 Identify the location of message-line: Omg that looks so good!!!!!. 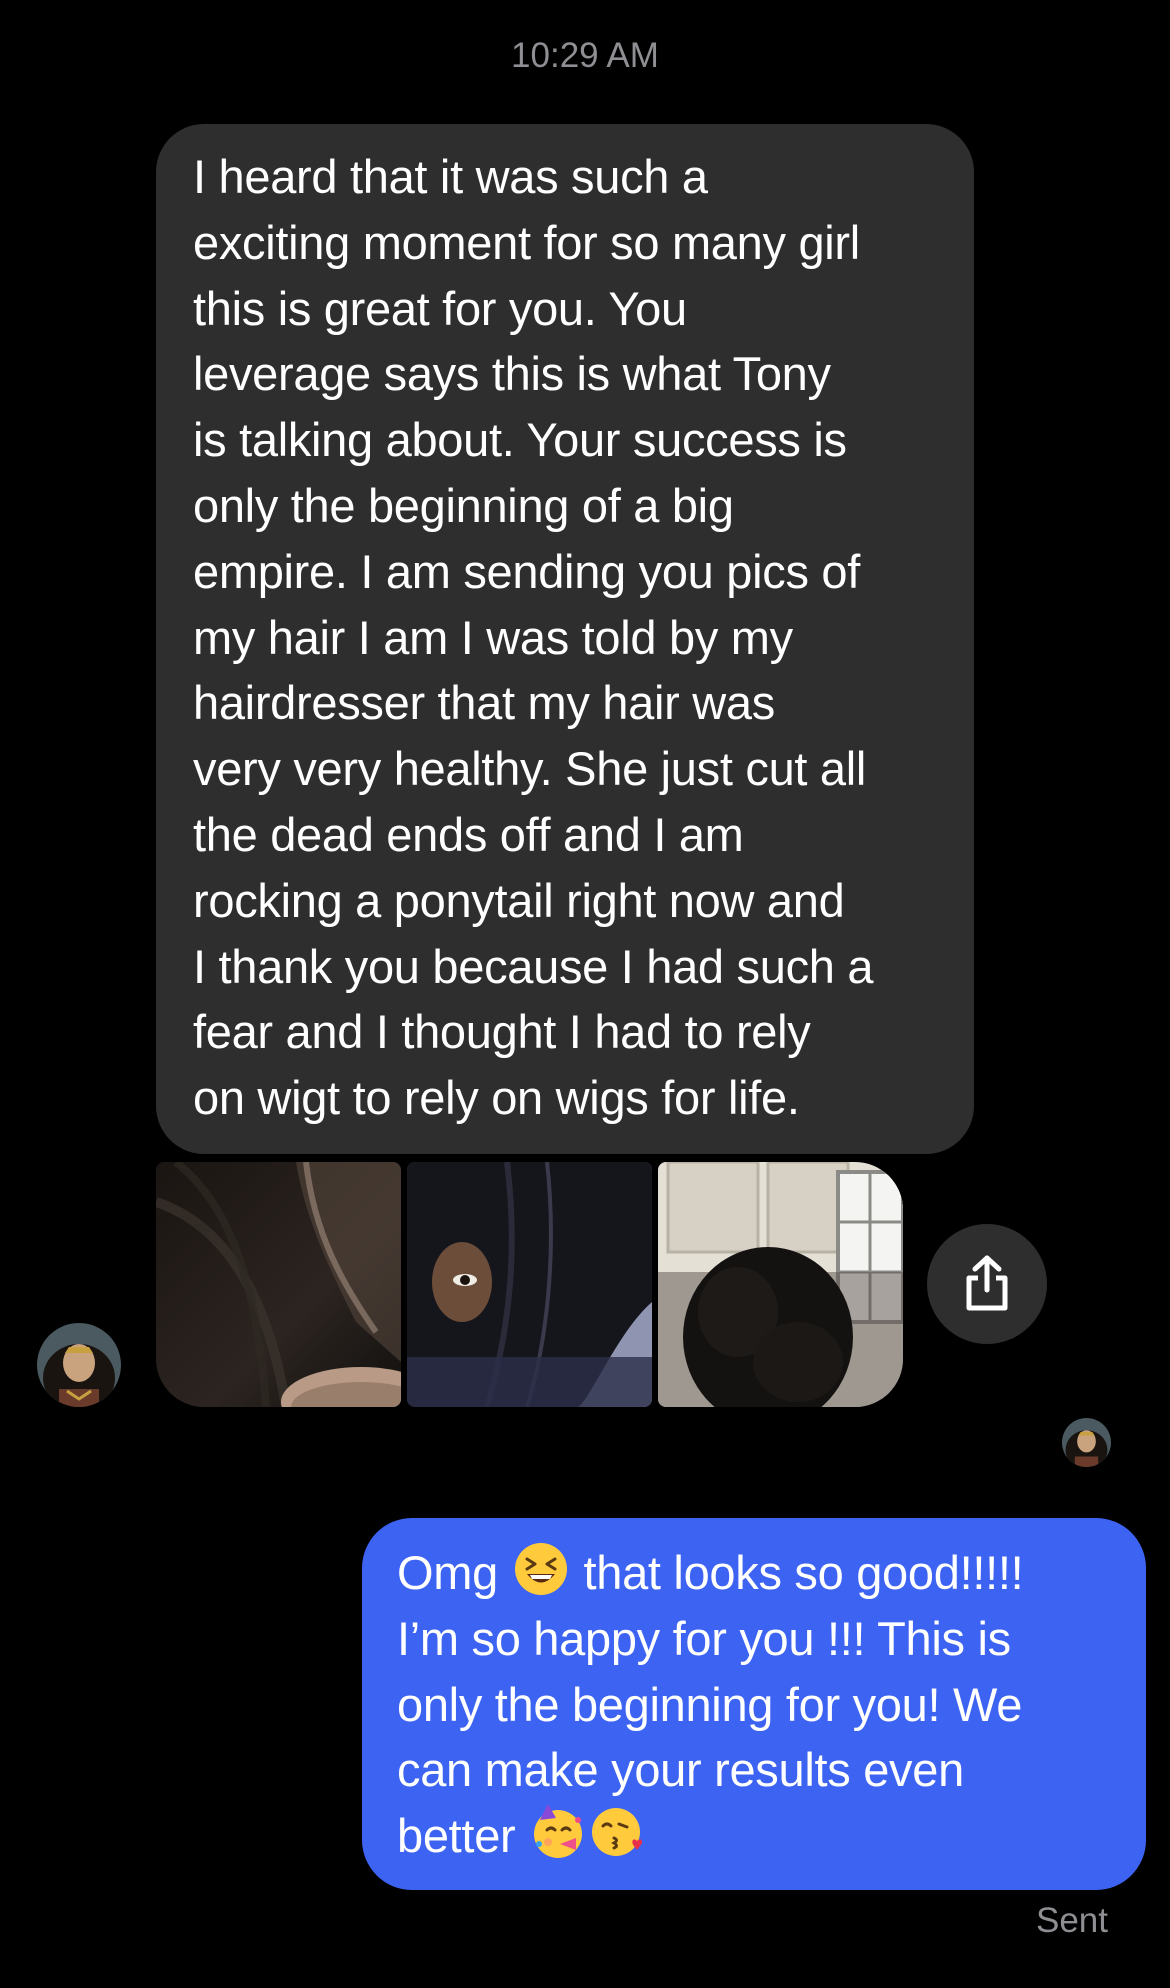
(761, 1573).